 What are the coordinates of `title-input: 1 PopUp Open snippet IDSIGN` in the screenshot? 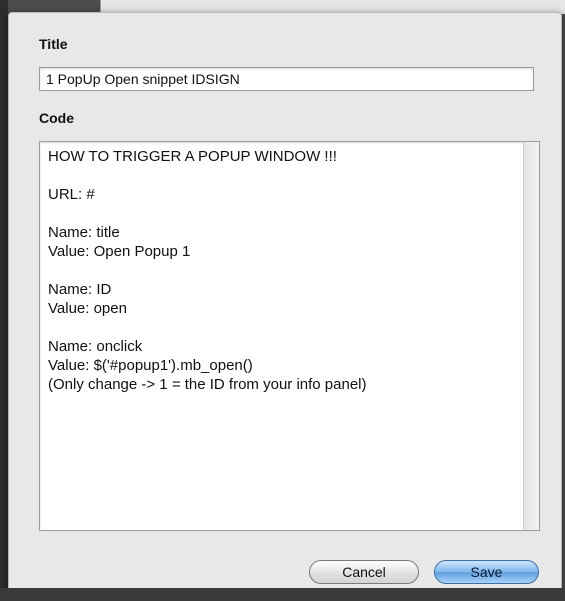 It's located at (286, 79).